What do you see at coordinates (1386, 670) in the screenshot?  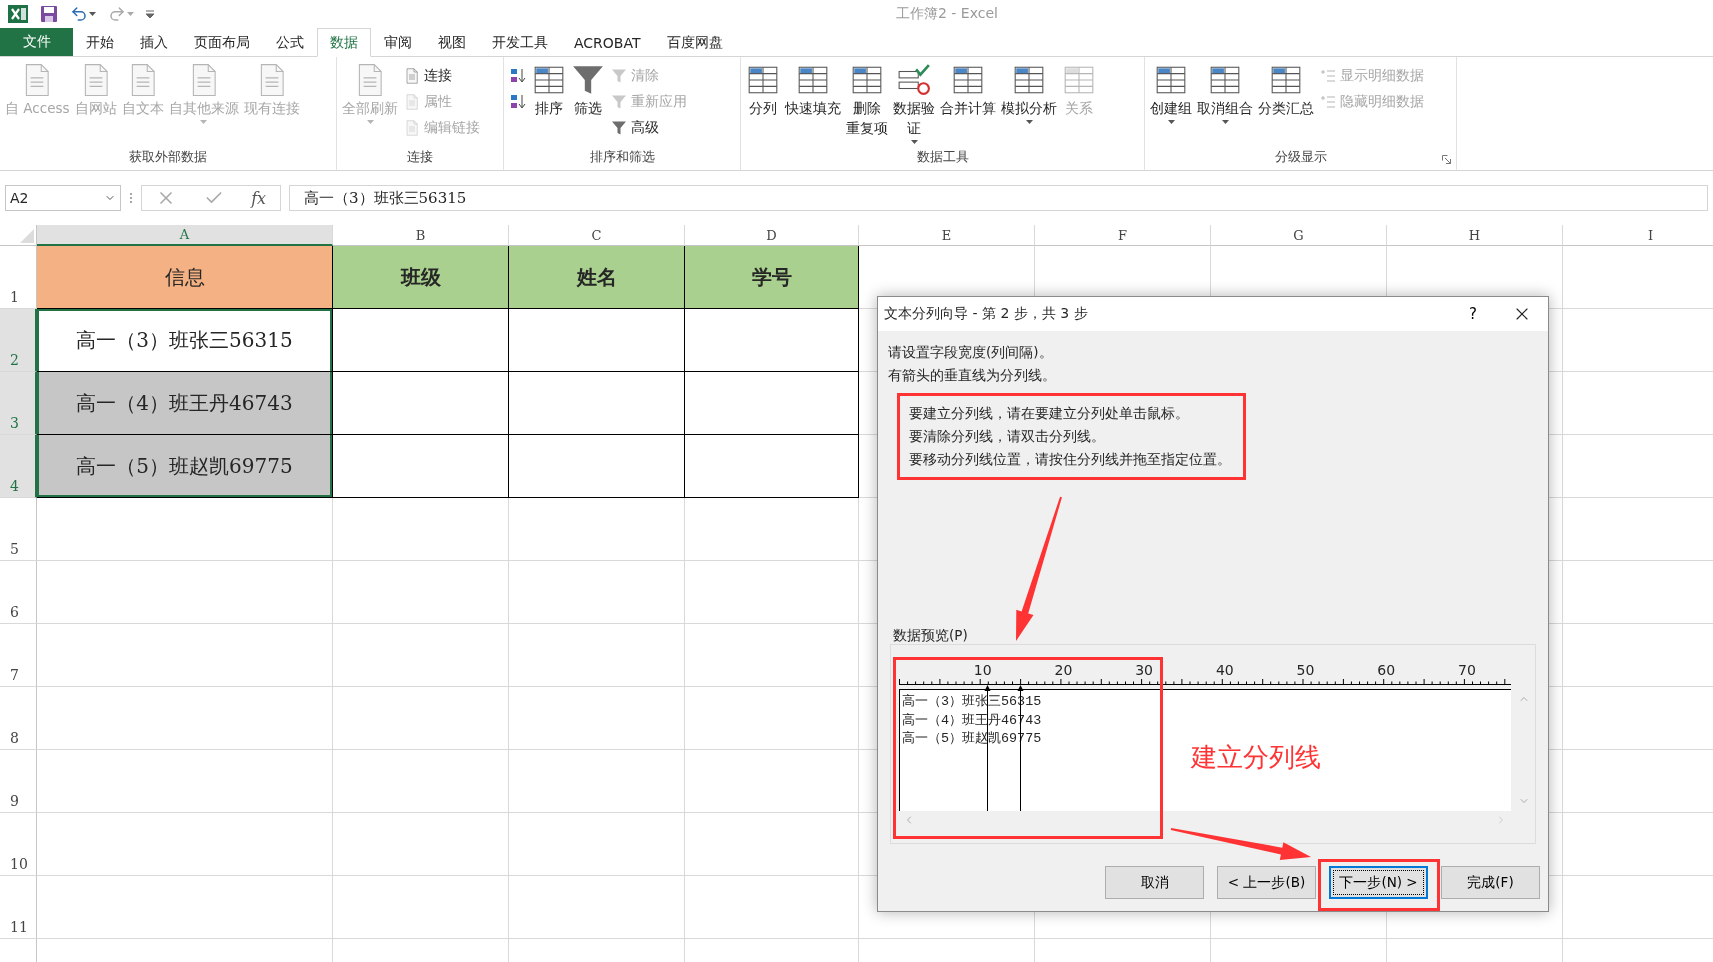 I see `ruler-label: 60` at bounding box center [1386, 670].